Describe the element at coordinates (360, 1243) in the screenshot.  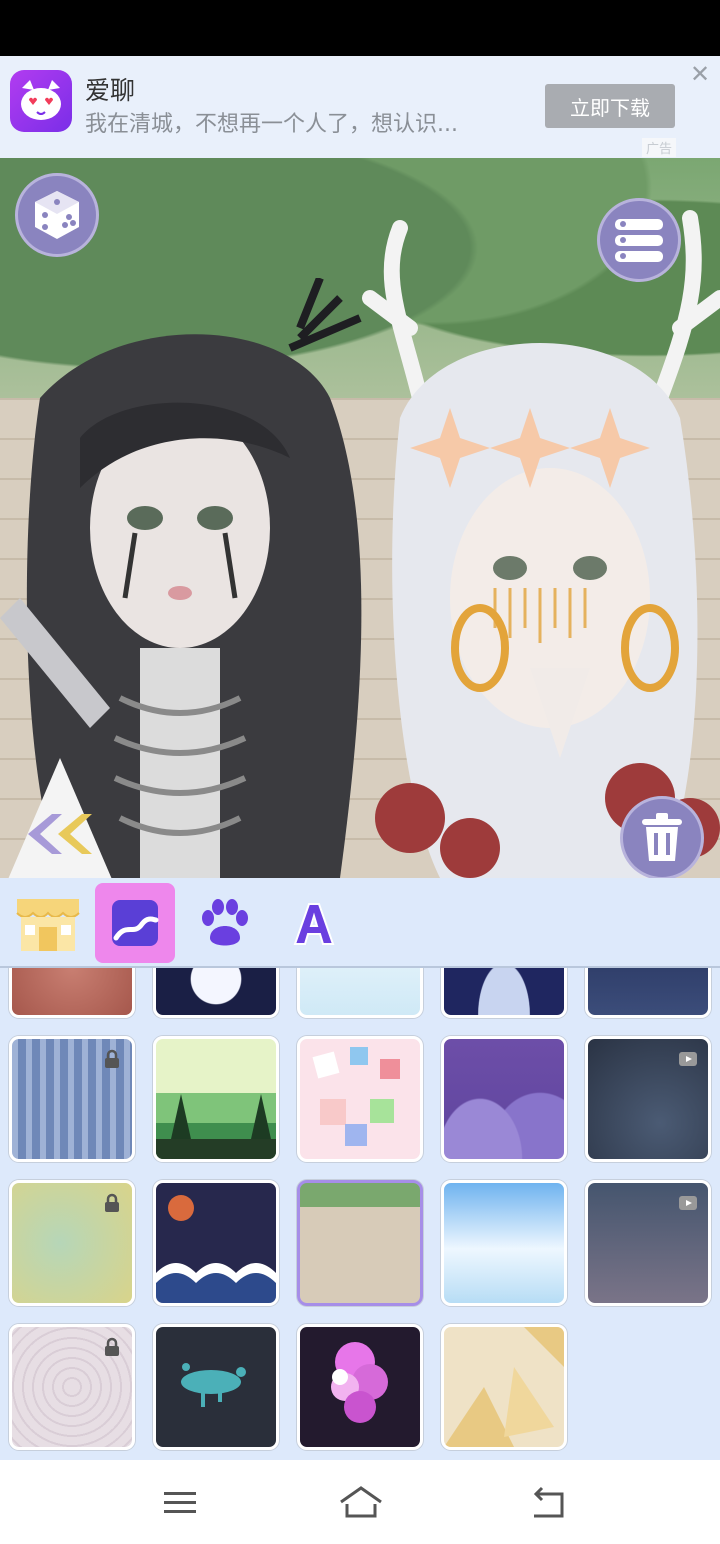
I see `background-thumb-selected` at that location.